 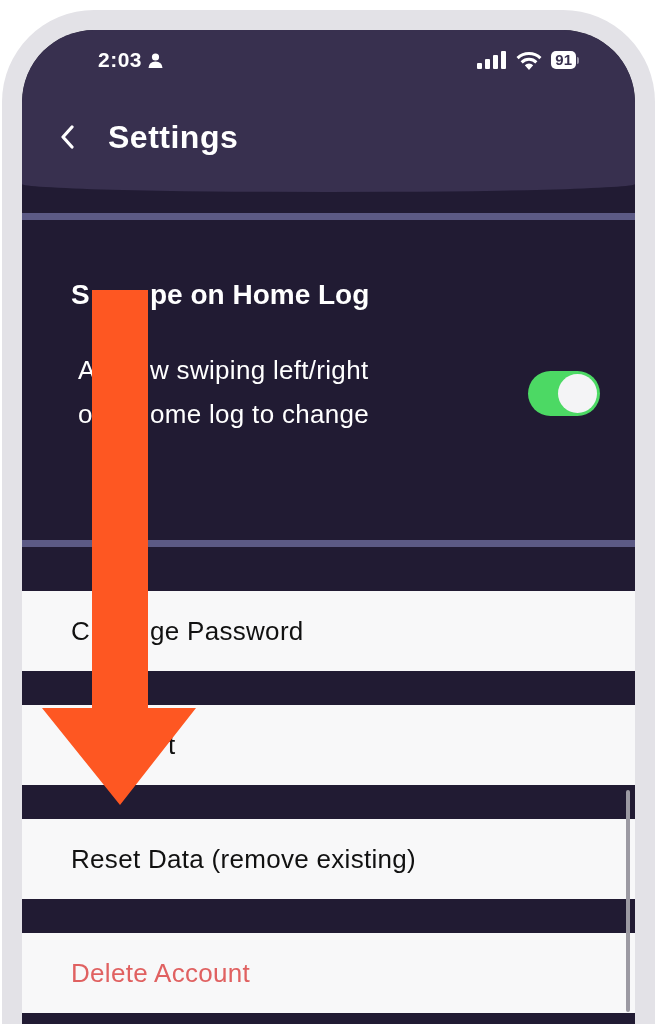 What do you see at coordinates (173, 137) in the screenshot?
I see `page-title: Settings` at bounding box center [173, 137].